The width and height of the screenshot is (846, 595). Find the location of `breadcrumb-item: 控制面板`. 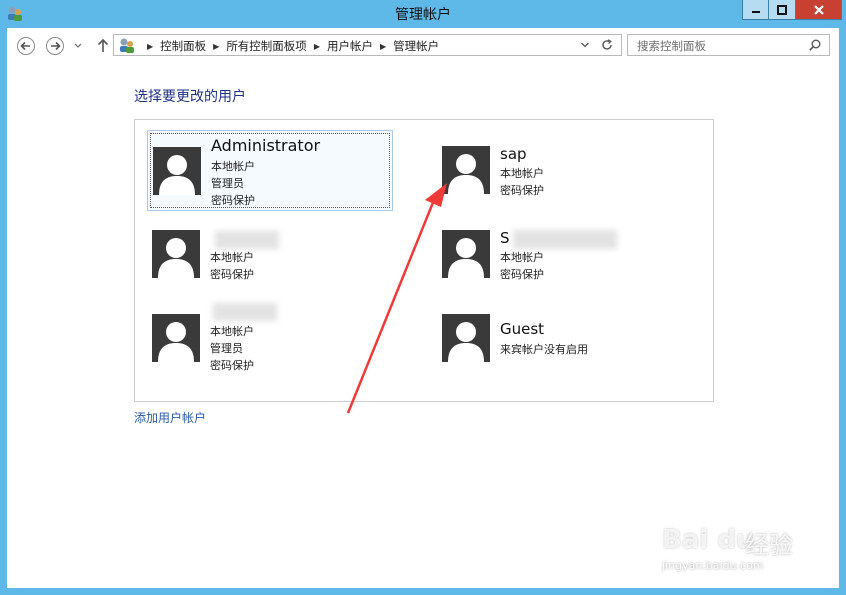

breadcrumb-item: 控制面板 is located at coordinates (183, 46).